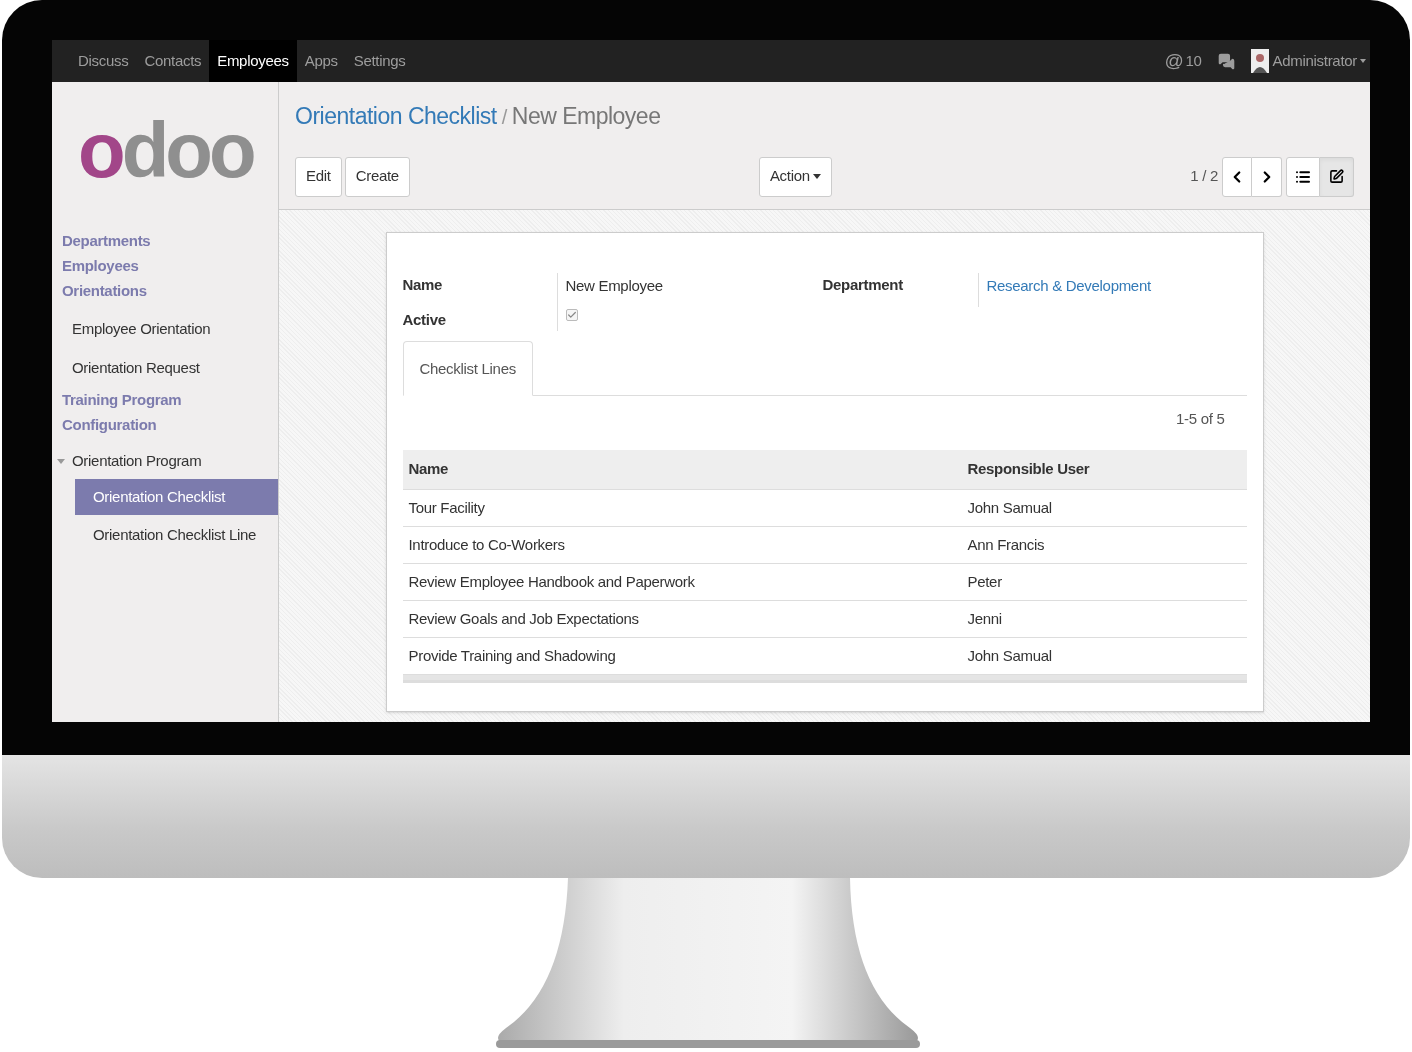 The width and height of the screenshot is (1412, 1052). Describe the element at coordinates (1363, 61) in the screenshot. I see `caret-icon` at that location.